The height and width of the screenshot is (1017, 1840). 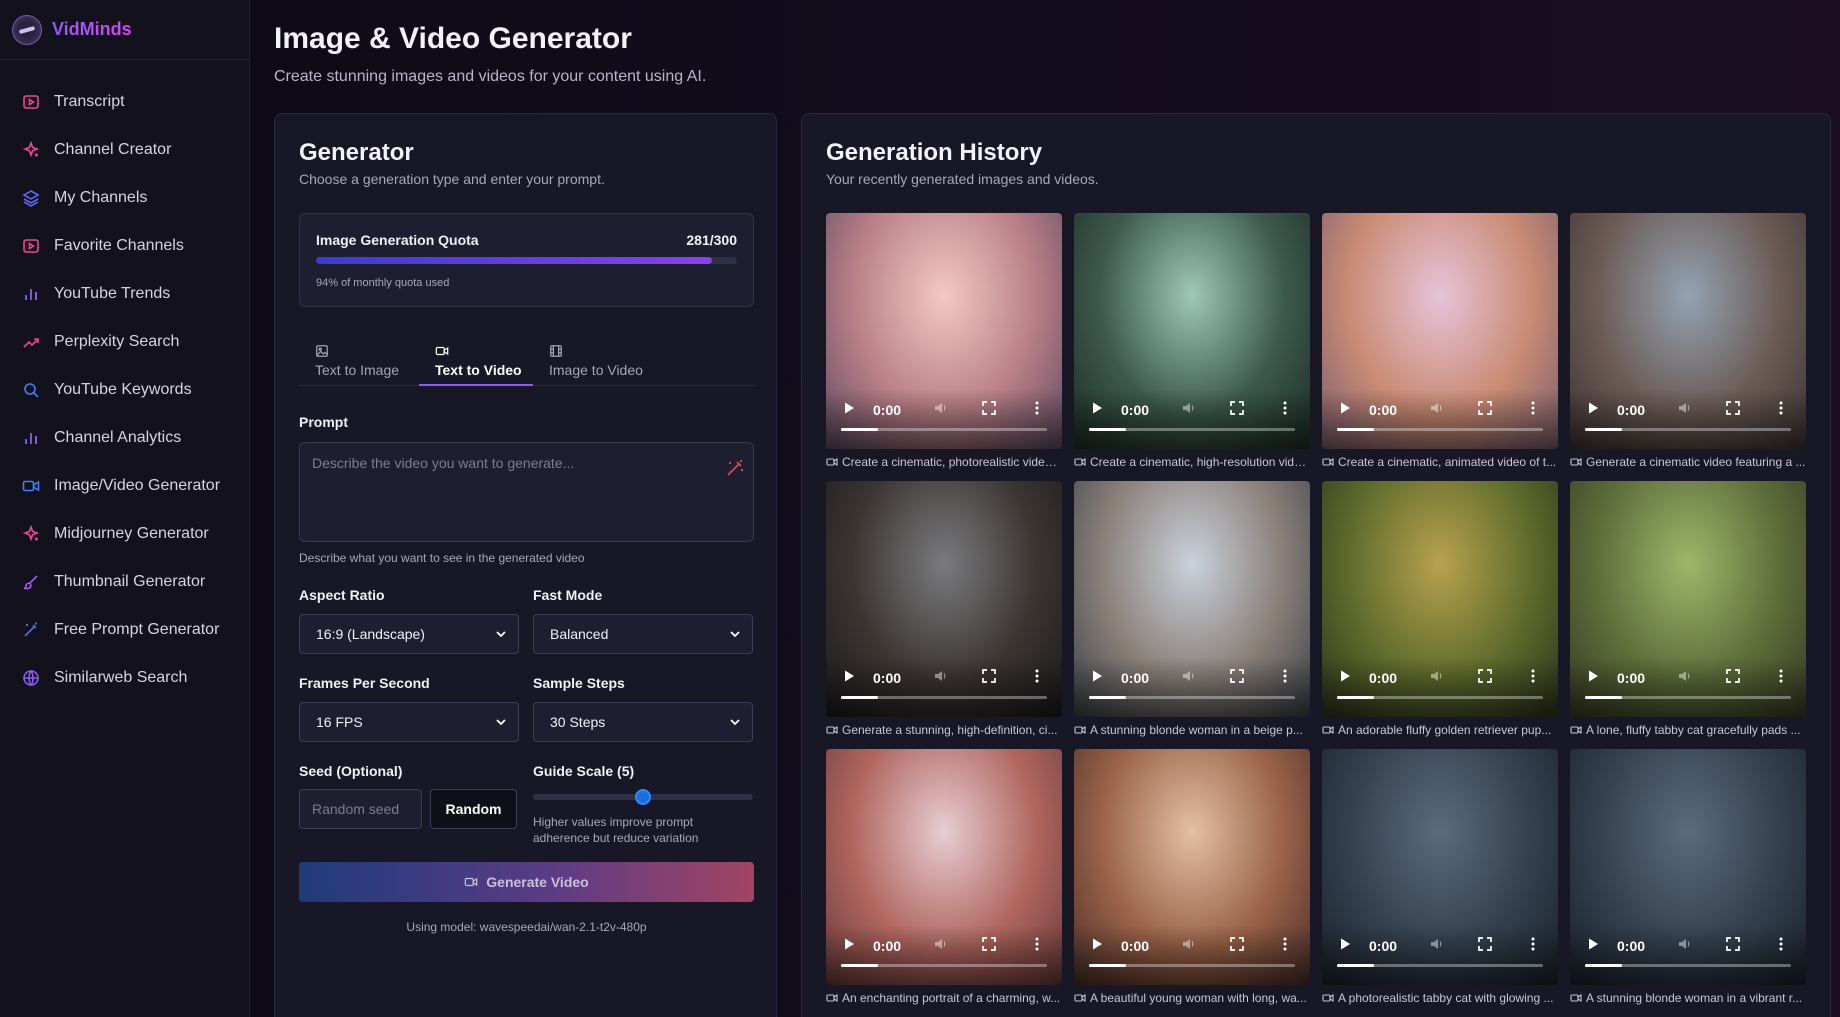 I want to click on sidebar-item-free-prompt-generator: Free Prompt Generator, so click(x=124, y=630).